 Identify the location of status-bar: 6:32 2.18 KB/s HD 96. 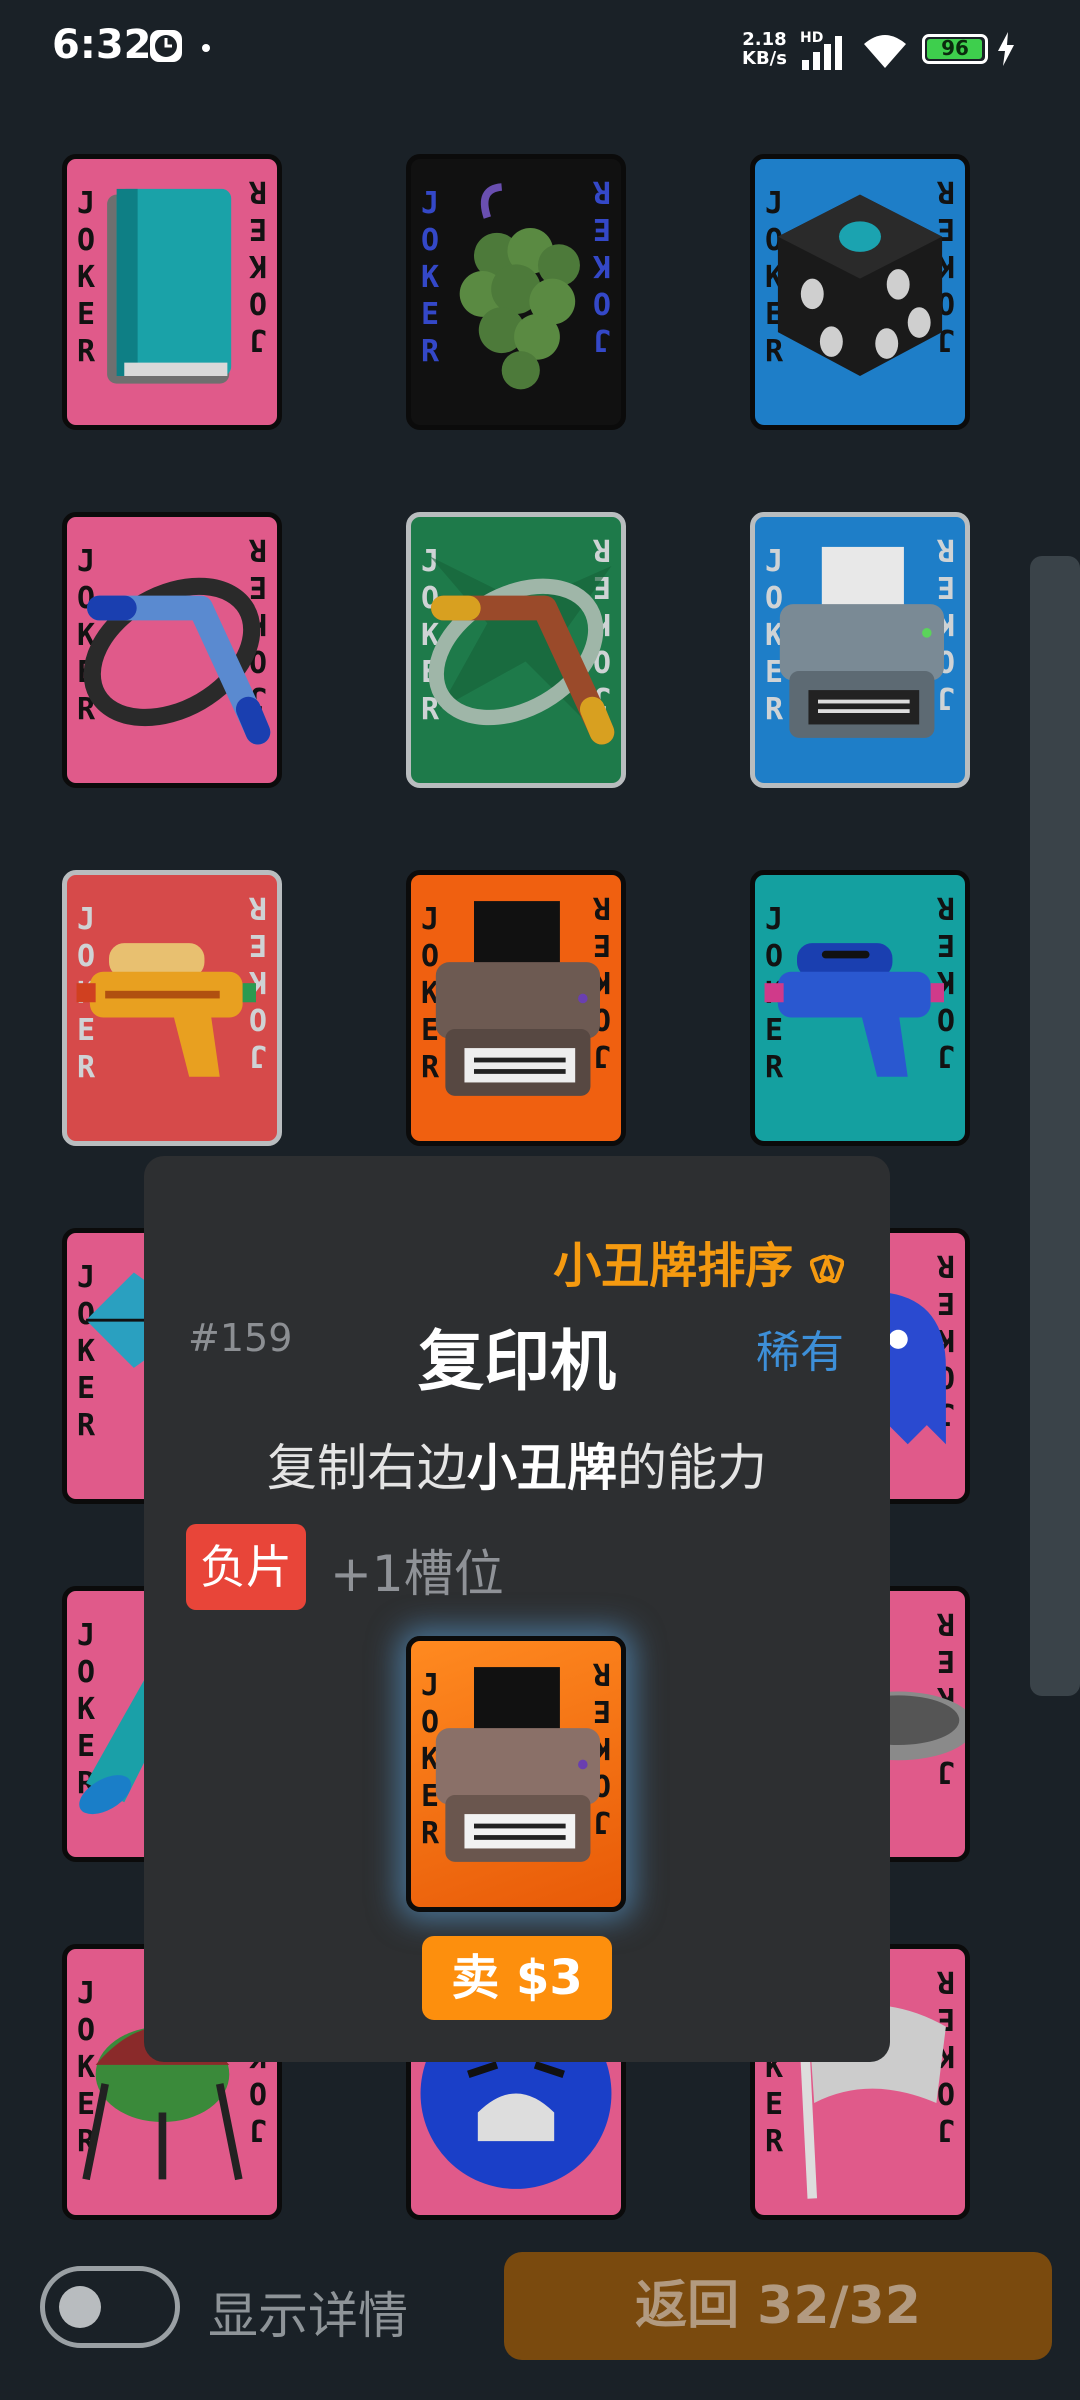
(540, 48).